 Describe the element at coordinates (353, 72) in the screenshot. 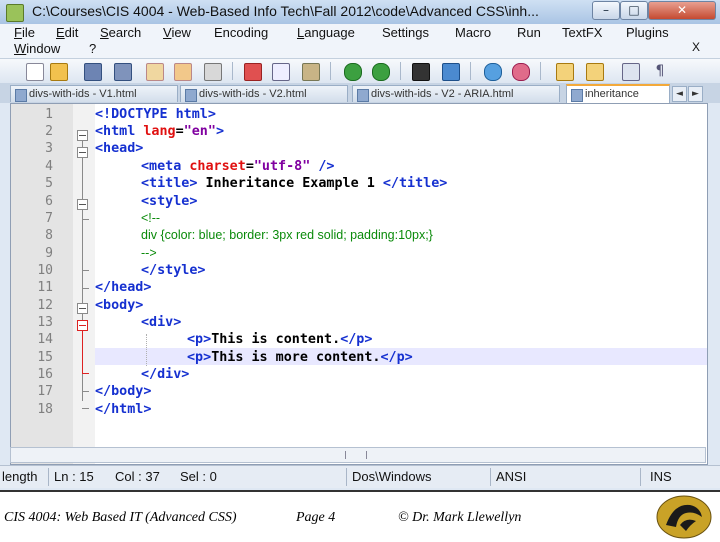

I see `undo-icon` at that location.